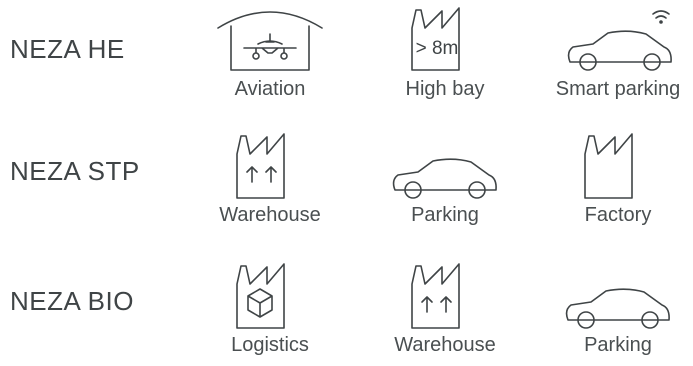 The image size is (693, 366). I want to click on item-label: Aviation, so click(270, 89).